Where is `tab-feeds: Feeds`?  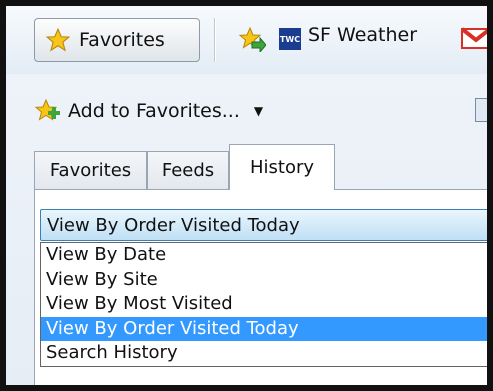 tab-feeds: Feeds is located at coordinates (188, 170).